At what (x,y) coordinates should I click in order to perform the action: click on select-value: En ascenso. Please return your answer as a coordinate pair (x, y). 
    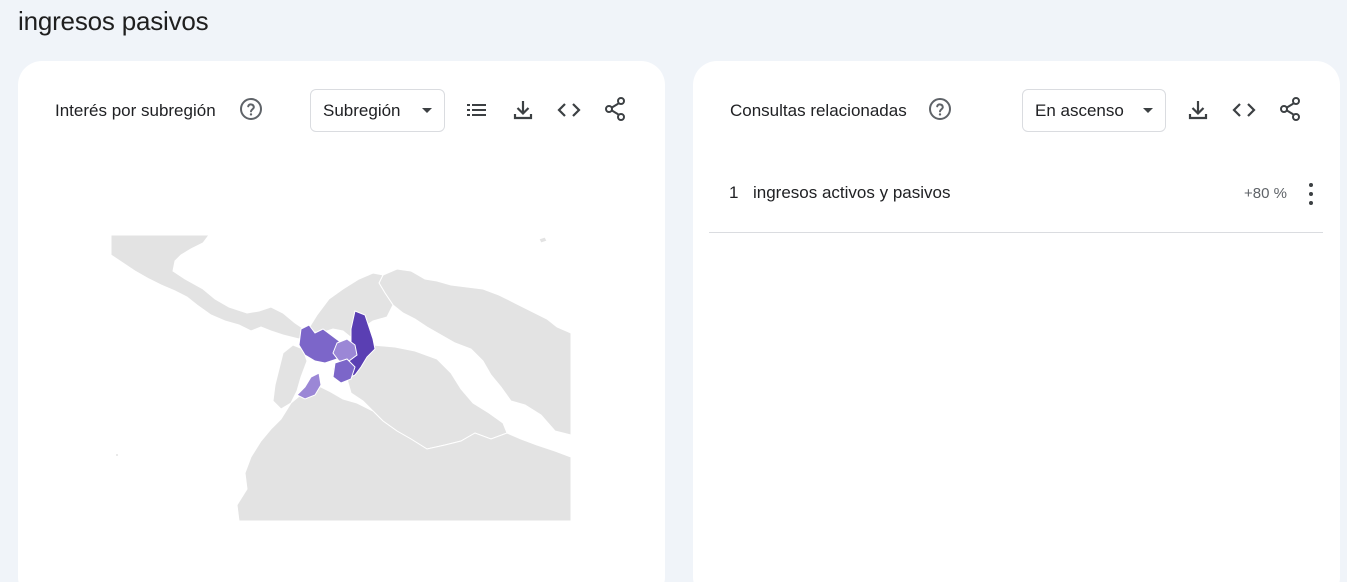
    Looking at the image, I should click on (1079, 110).